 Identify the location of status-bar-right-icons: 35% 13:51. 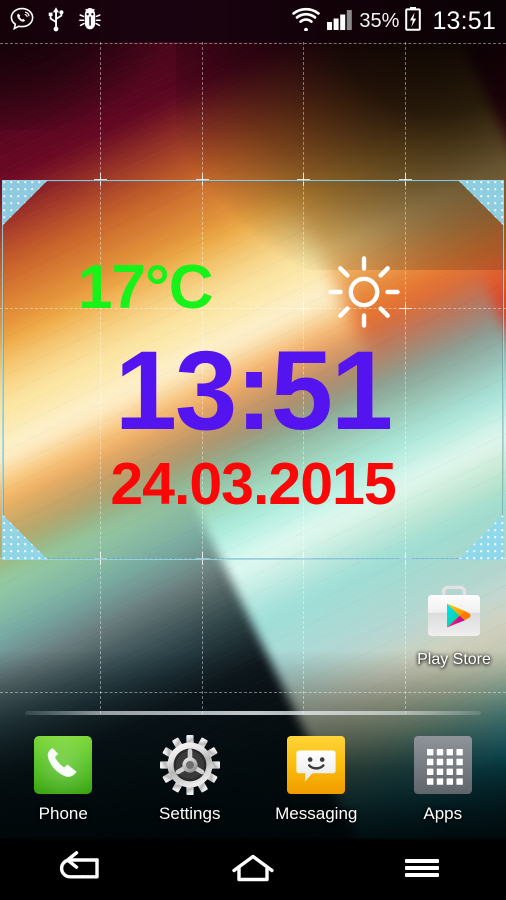
(398, 21).